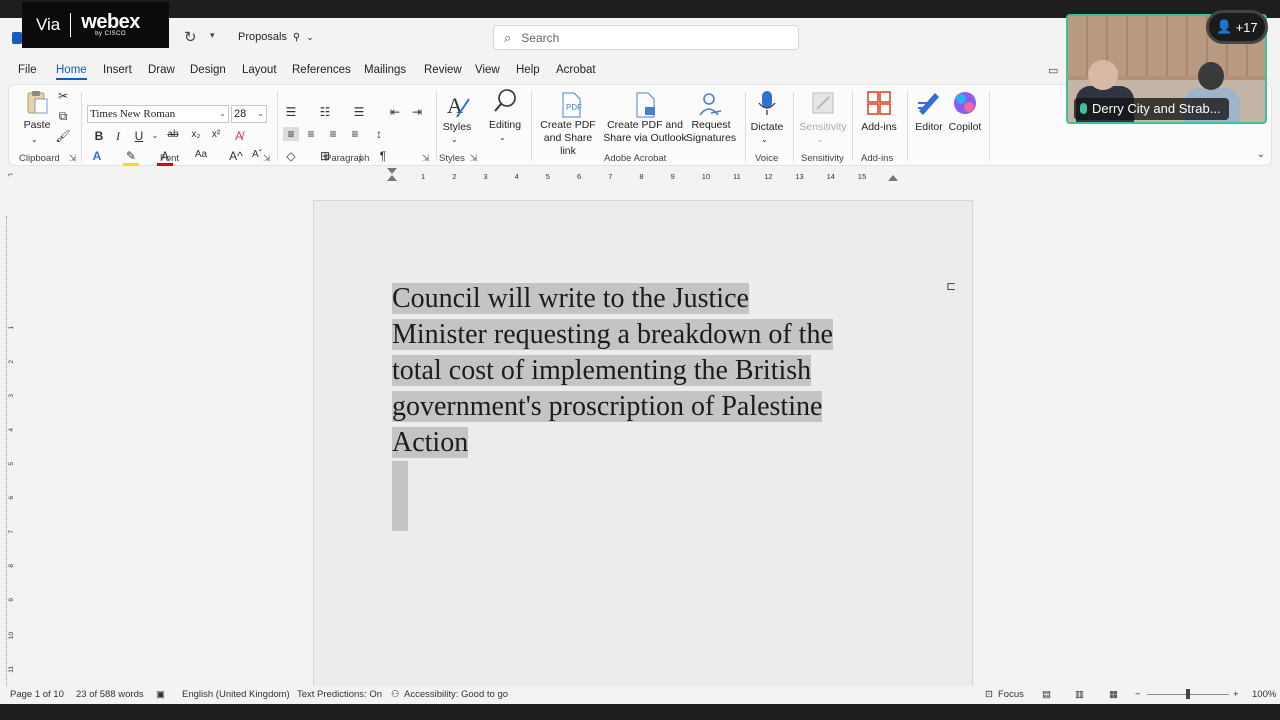  I want to click on tab-view: View, so click(487, 70).